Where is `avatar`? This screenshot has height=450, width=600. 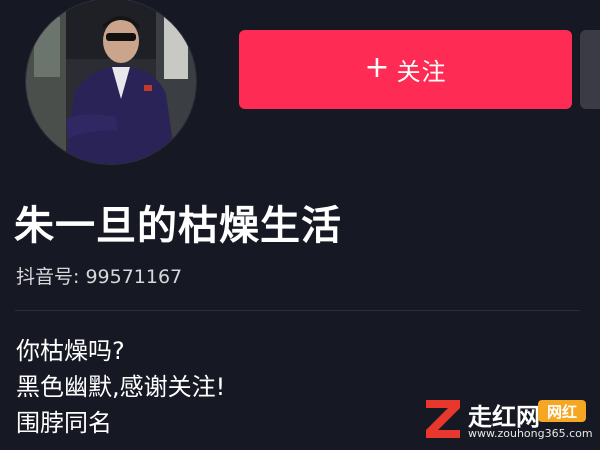 avatar is located at coordinates (111, 82).